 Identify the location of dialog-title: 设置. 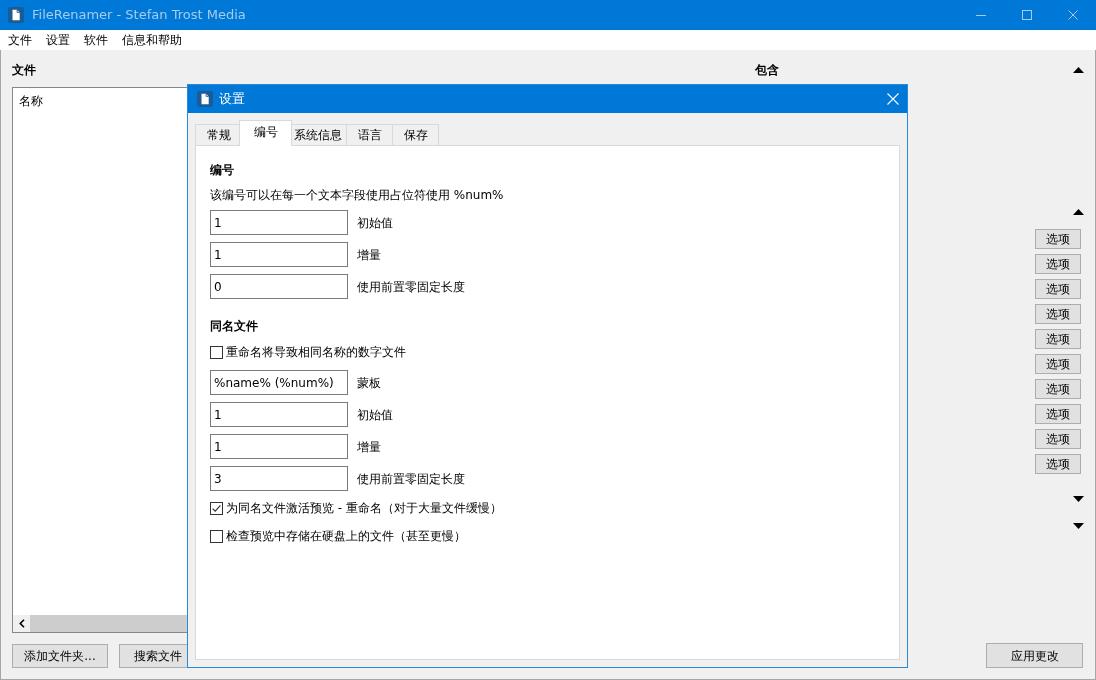
(232, 99).